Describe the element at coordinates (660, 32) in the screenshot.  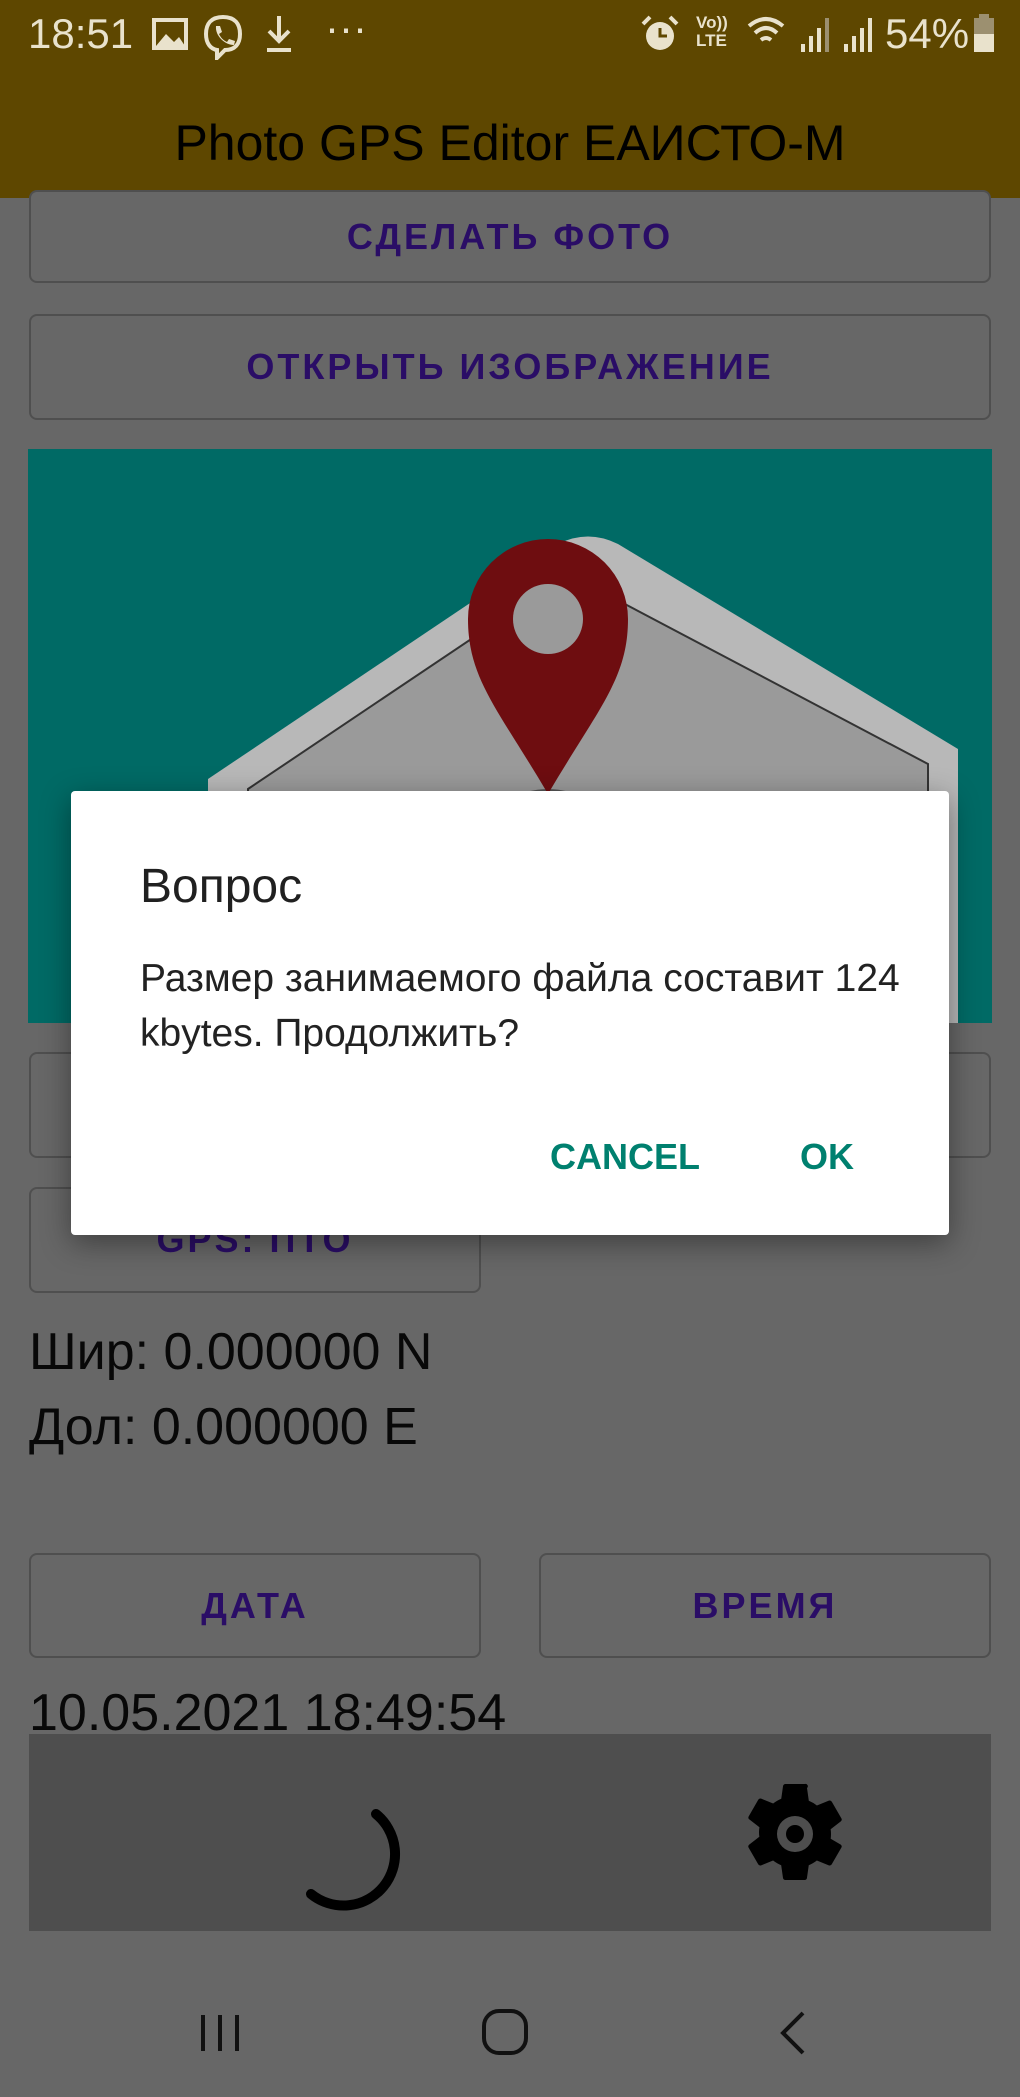
I see `alarm-icon` at that location.